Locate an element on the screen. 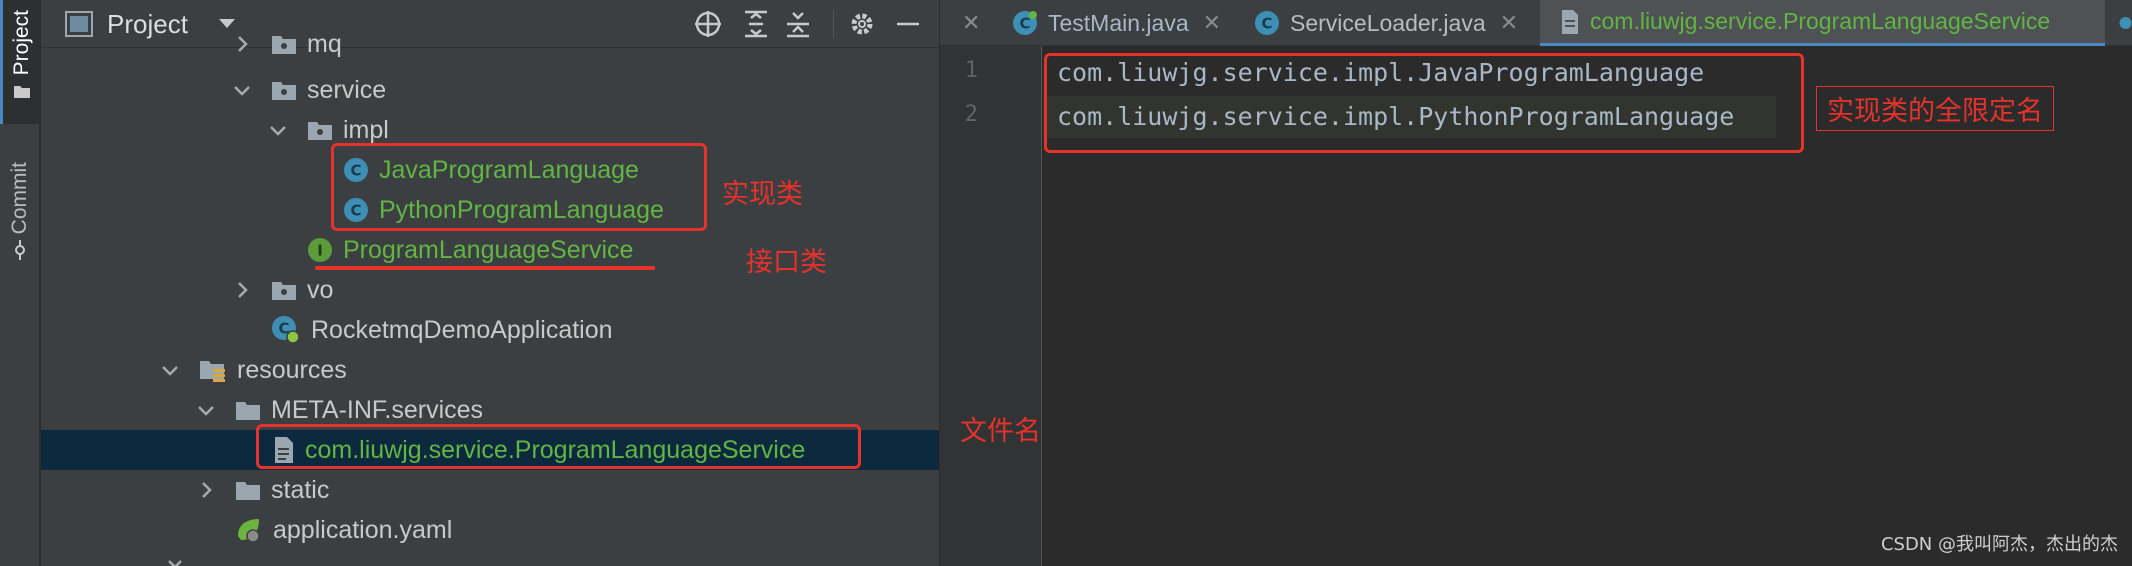  line-number: 2 is located at coordinates (971, 114).